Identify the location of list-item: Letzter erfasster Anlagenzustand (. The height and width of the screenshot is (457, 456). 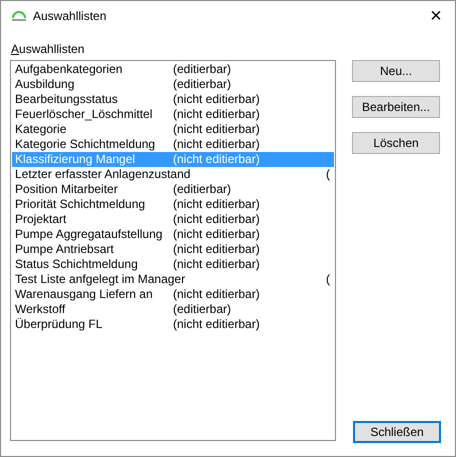
(173, 174).